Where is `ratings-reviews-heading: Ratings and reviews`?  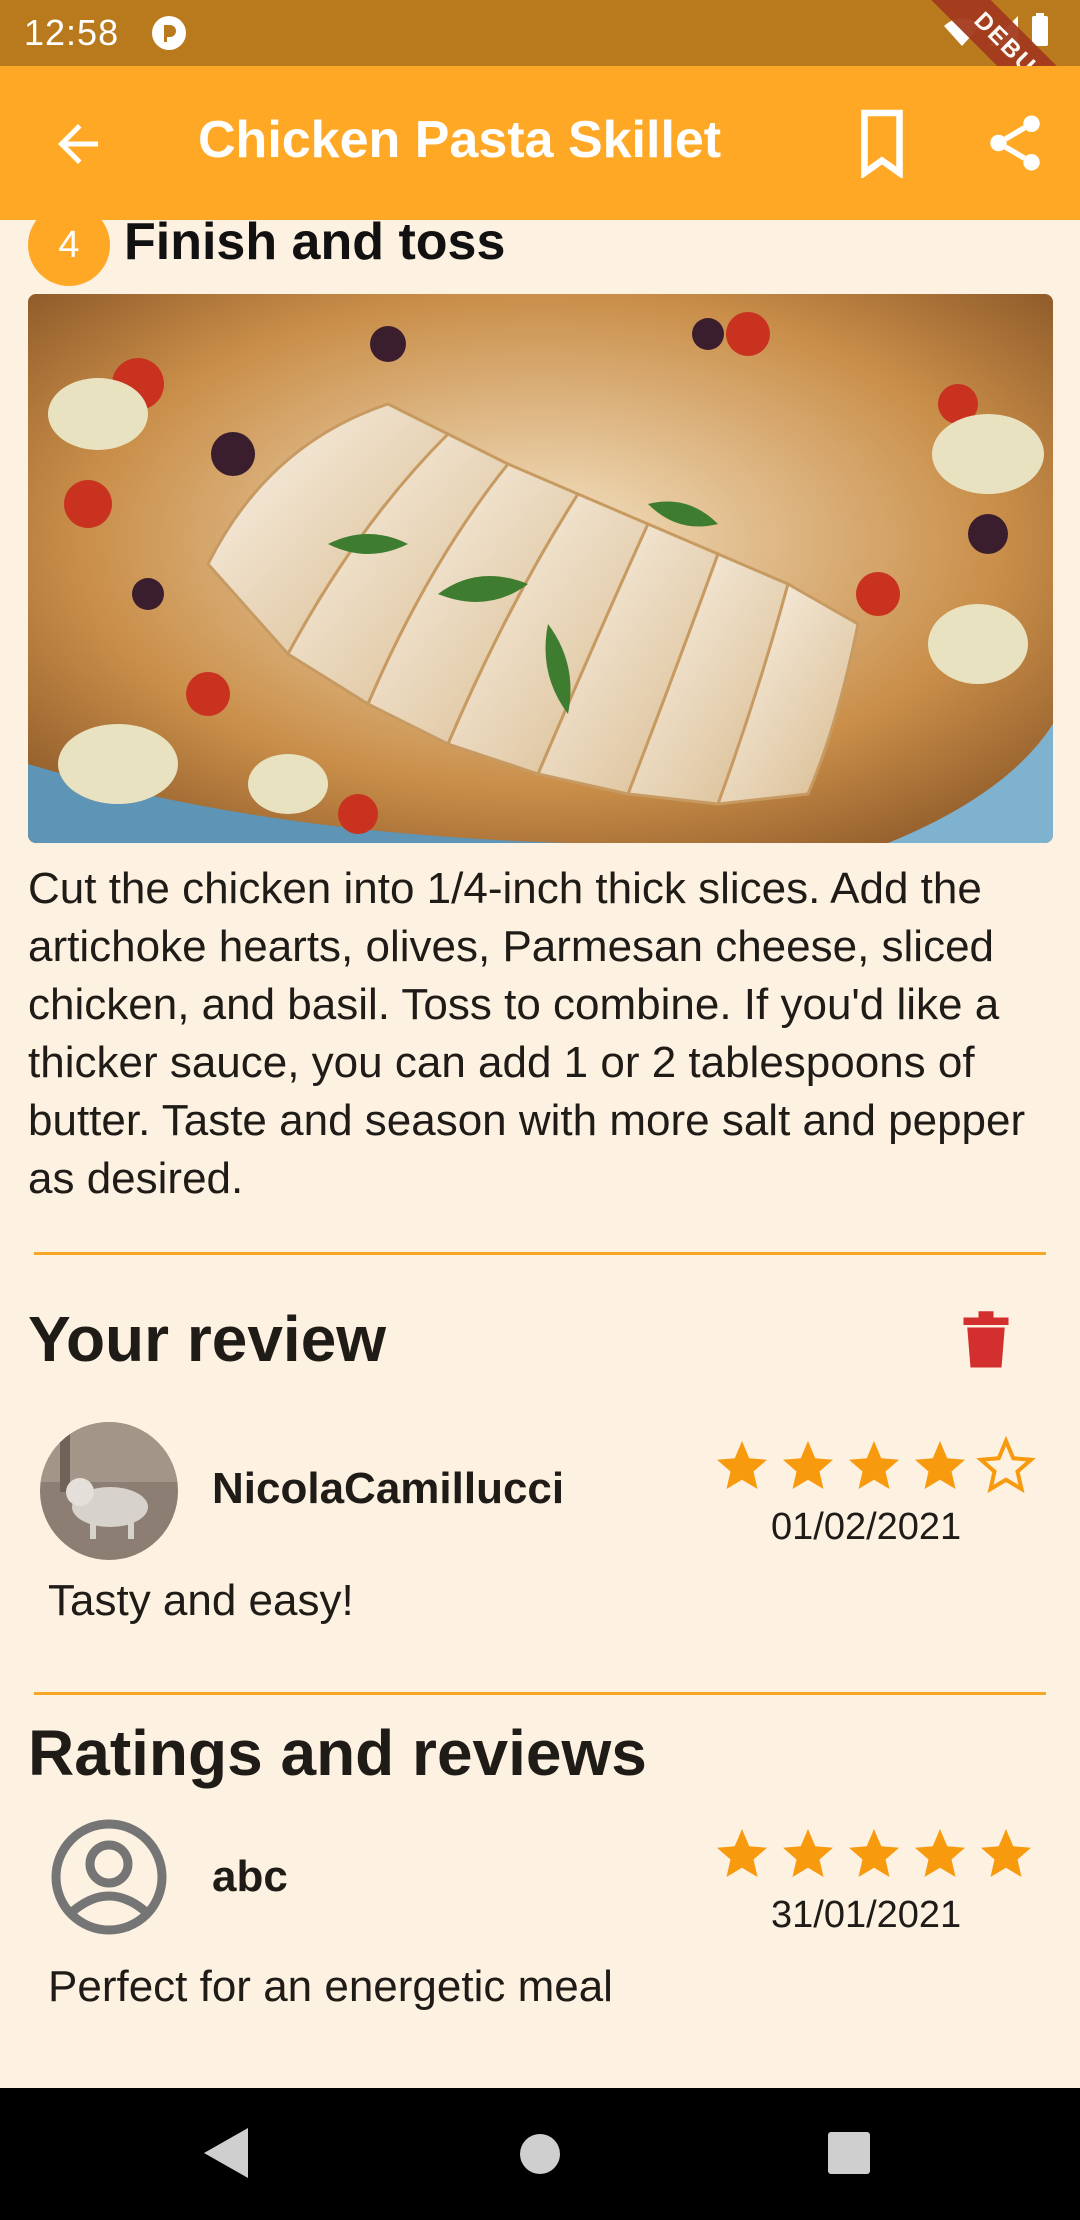
ratings-reviews-heading: Ratings and reviews is located at coordinates (337, 1753).